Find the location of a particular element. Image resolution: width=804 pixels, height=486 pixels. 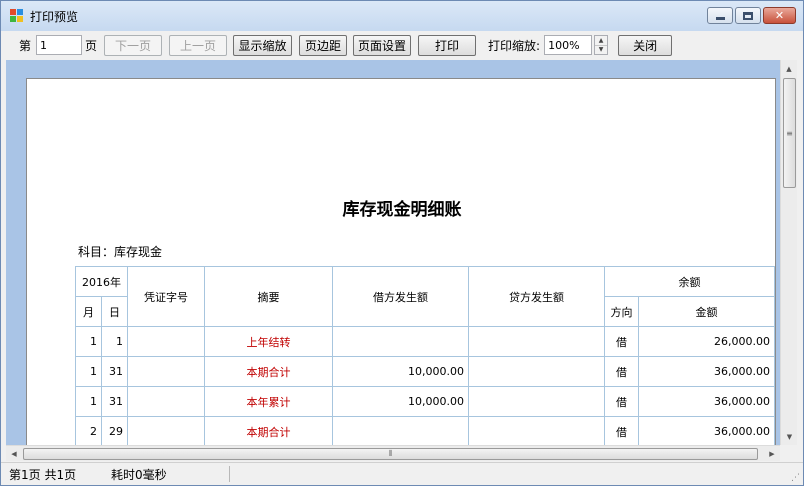

day-cell: 29 is located at coordinates (114, 430).